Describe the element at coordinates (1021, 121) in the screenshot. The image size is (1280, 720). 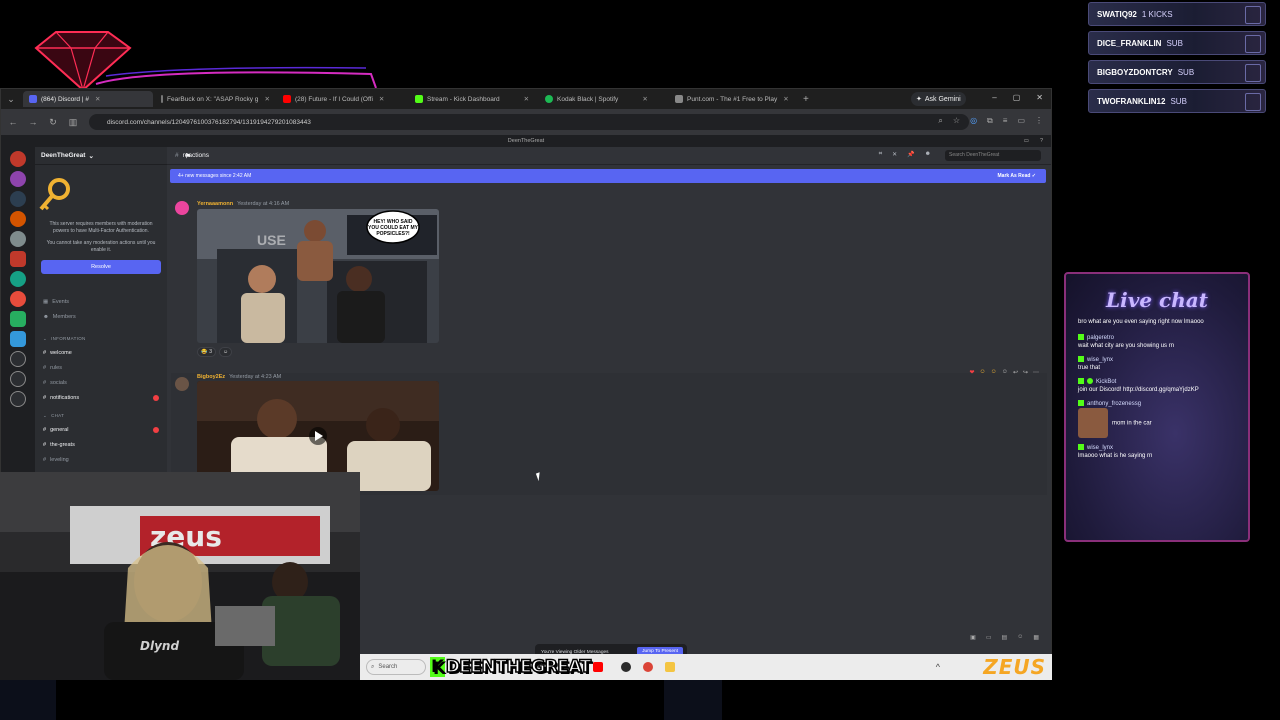
I see `profile-icon: ▭` at that location.